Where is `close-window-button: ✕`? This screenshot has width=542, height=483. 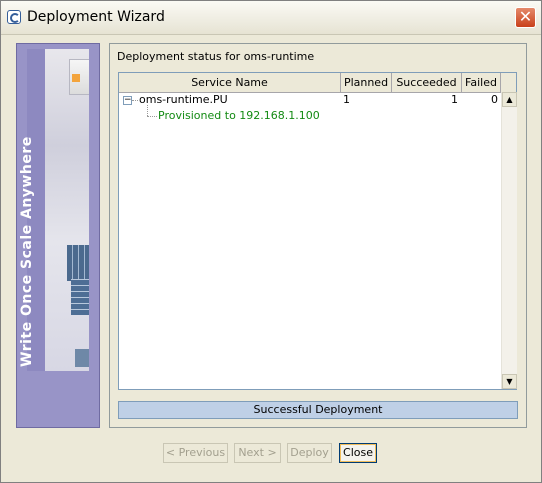 close-window-button: ✕ is located at coordinates (525, 17).